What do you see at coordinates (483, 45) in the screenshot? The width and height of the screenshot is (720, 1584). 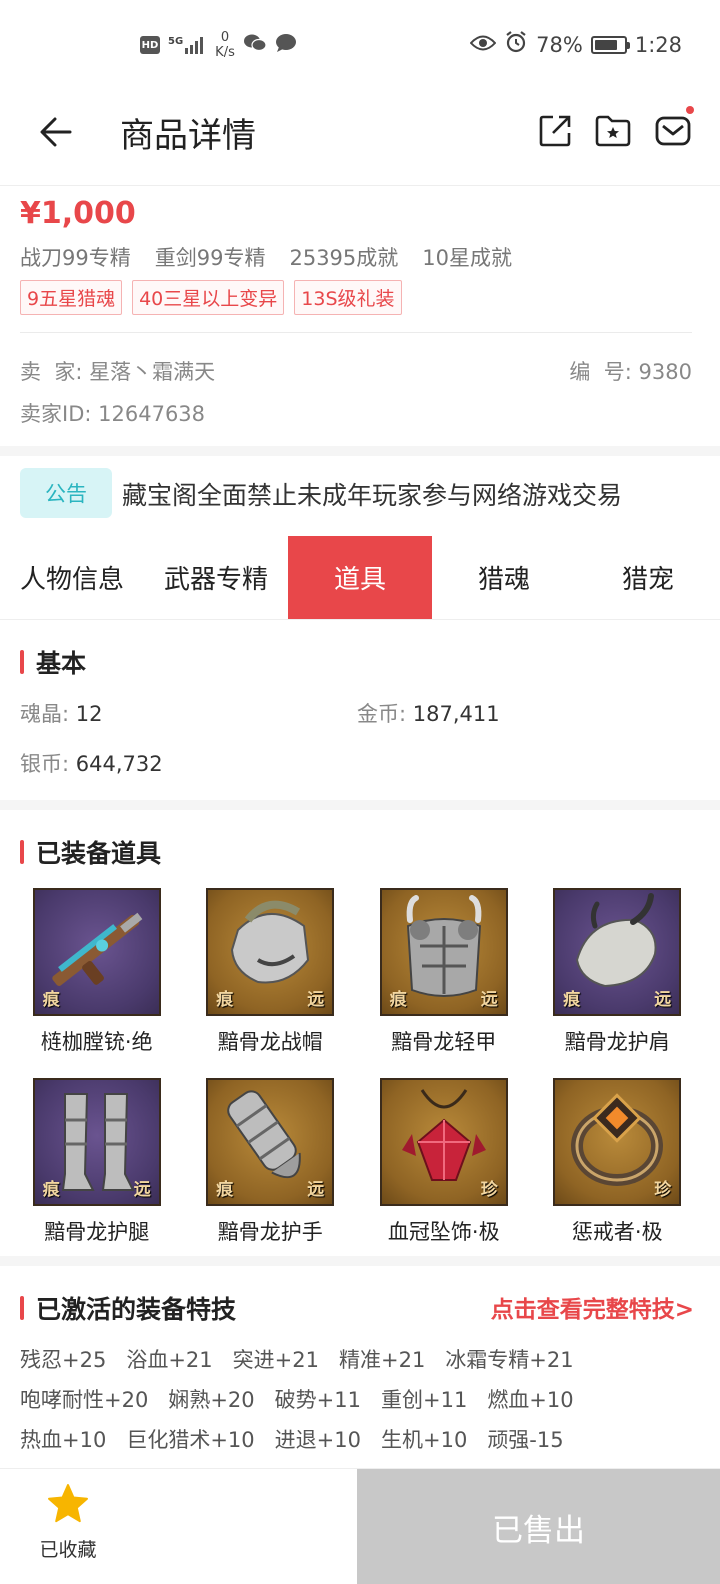 I see `eye-icon` at bounding box center [483, 45].